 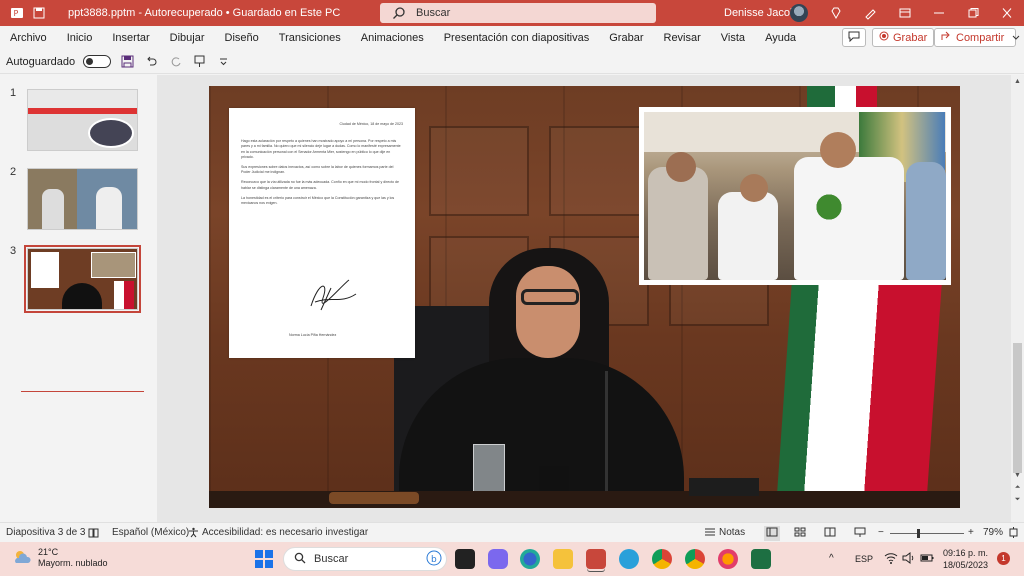 I want to click on tab-vista: Vista, so click(x=733, y=38).